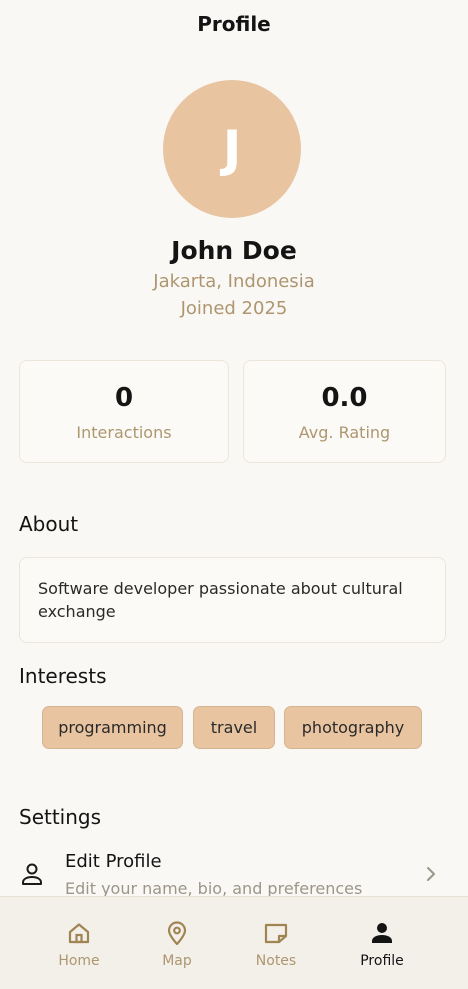 This screenshot has width=468, height=989. Describe the element at coordinates (234, 250) in the screenshot. I see `profile-name: John Doe` at that location.